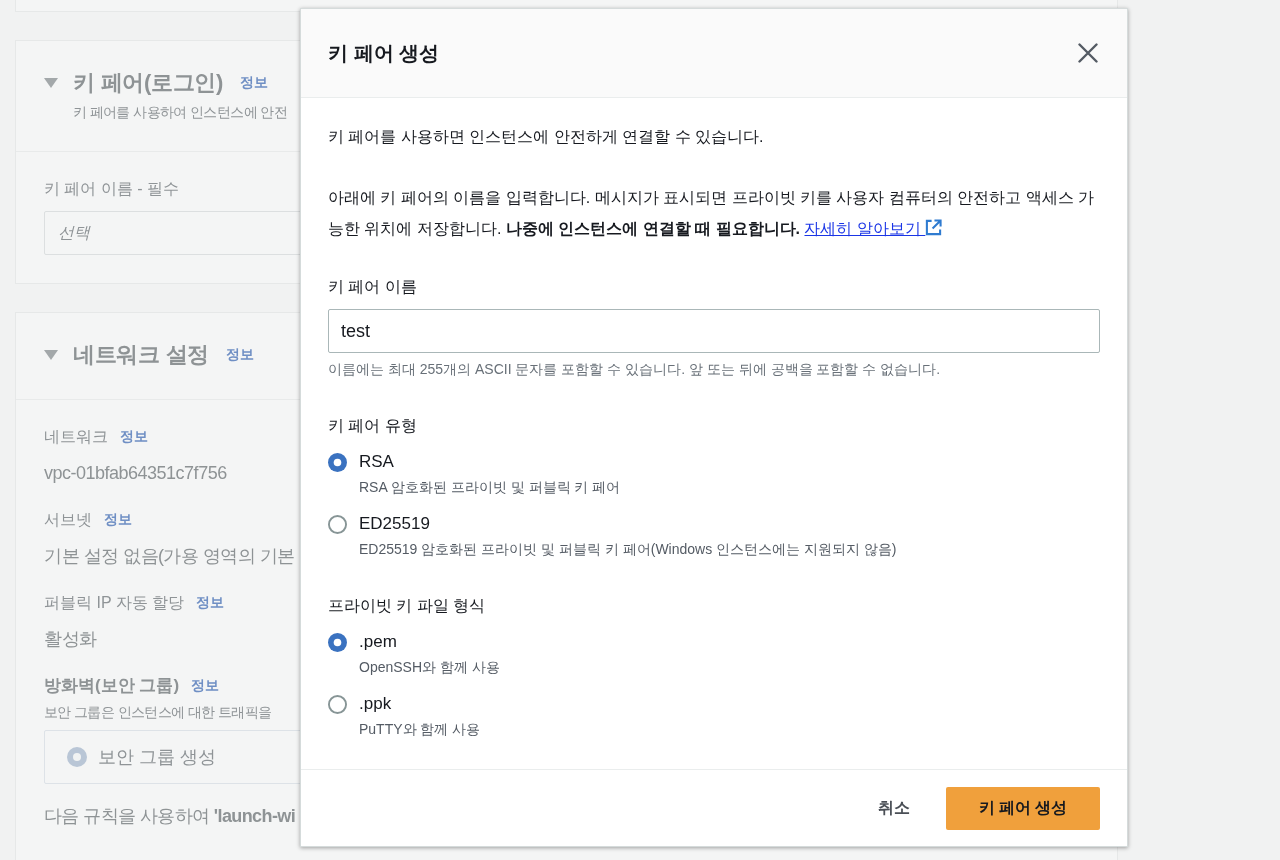 The width and height of the screenshot is (1280, 860). Describe the element at coordinates (1023, 808) in the screenshot. I see `create-button: 키 페어 생성` at that location.